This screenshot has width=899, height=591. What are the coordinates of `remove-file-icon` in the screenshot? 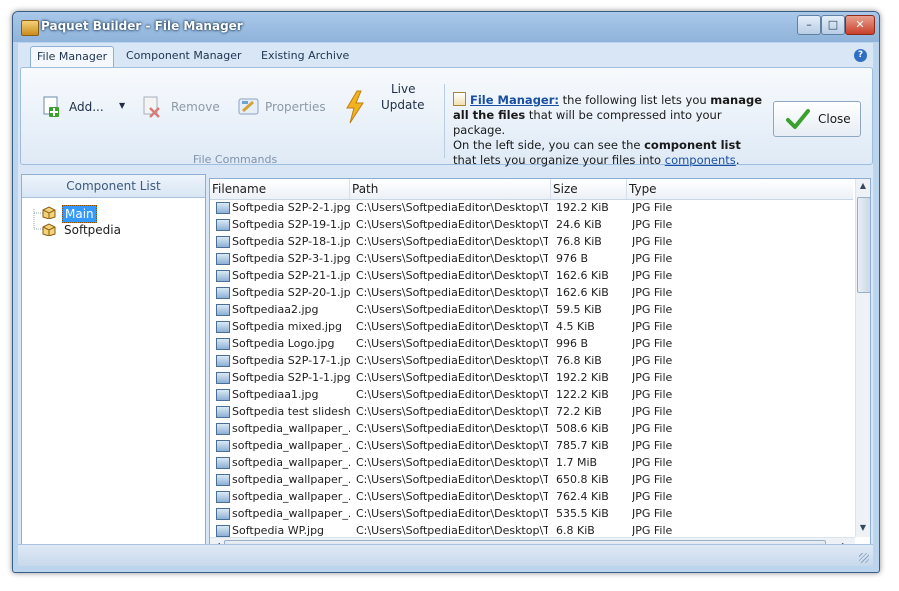 It's located at (151, 107).